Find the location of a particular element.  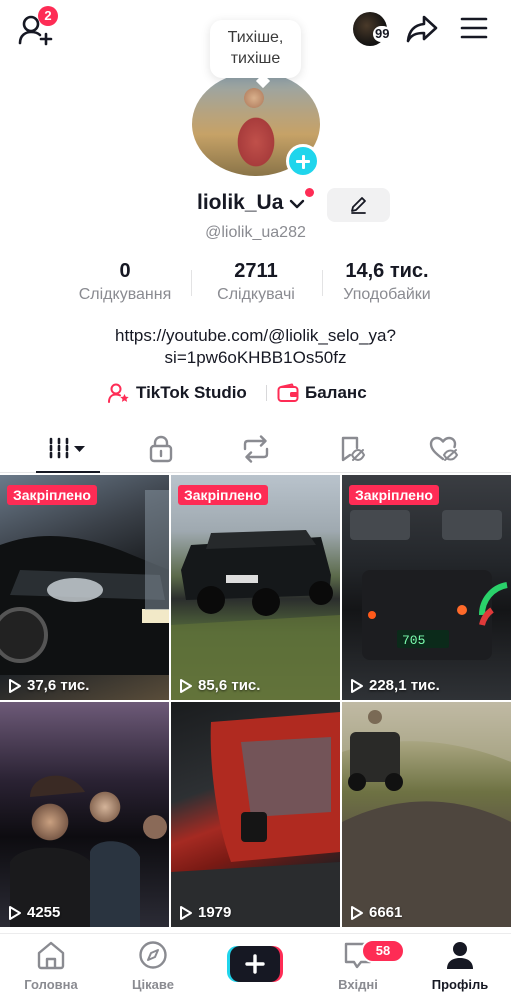

stat-following-value: 0 is located at coordinates (125, 271).